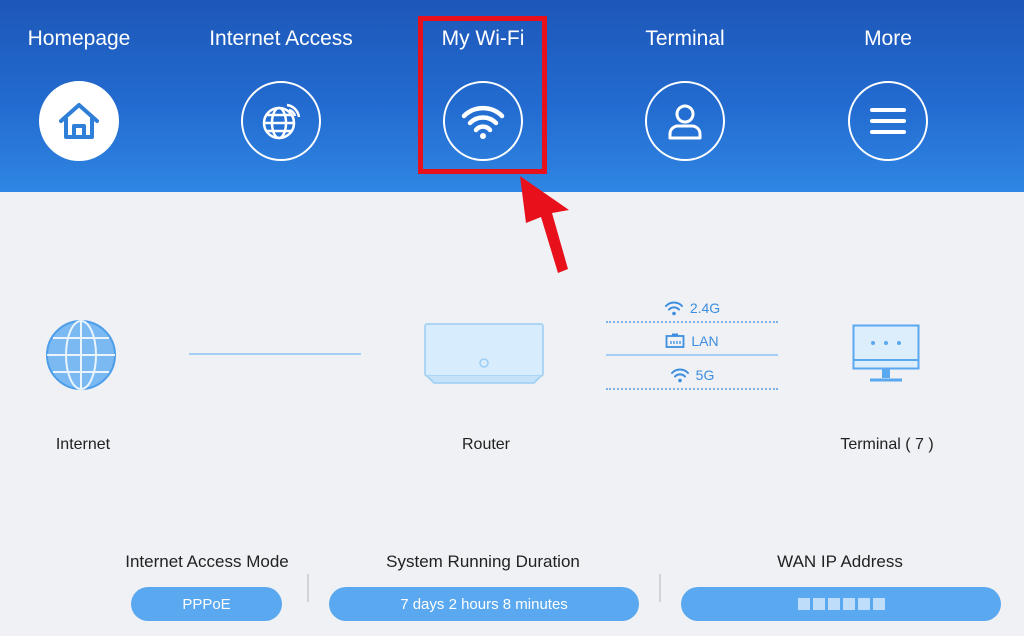  What do you see at coordinates (705, 341) in the screenshot?
I see `conn-lan-label: LAN` at bounding box center [705, 341].